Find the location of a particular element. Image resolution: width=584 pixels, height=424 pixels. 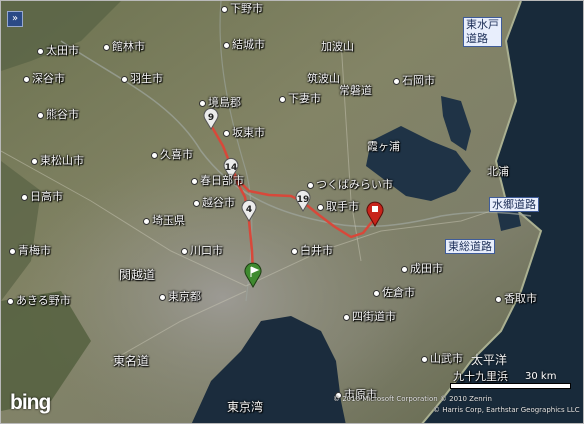

place-label: 下野市 is located at coordinates (242, 9).